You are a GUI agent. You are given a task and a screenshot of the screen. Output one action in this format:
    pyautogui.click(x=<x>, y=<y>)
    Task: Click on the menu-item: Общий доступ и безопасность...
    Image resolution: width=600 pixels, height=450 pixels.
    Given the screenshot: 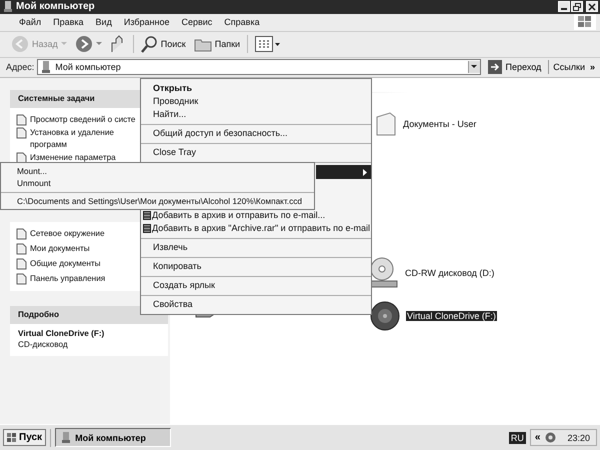 What is the action you would take?
    pyautogui.click(x=256, y=133)
    